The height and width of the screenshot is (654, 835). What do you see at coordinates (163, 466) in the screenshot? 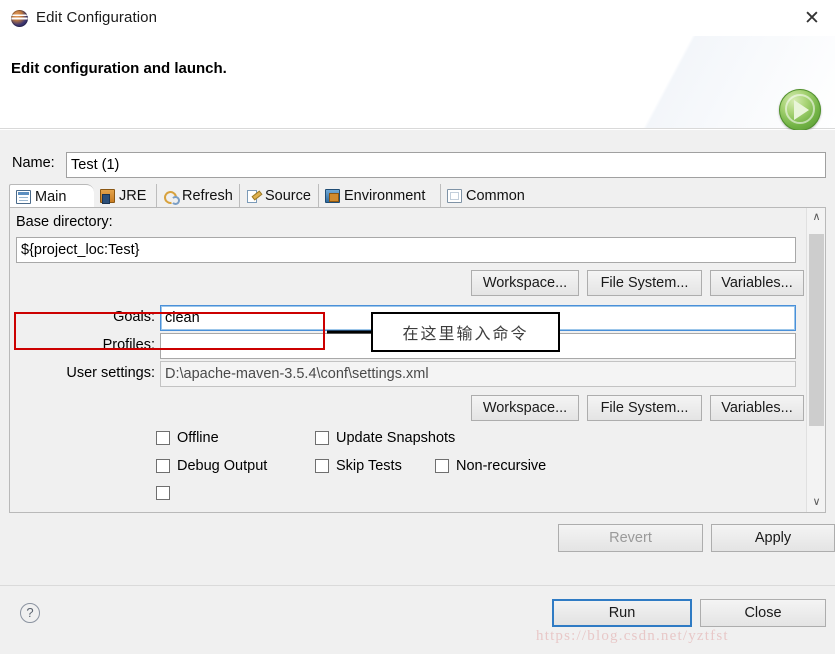
I see `checkbox-debug-output-box` at bounding box center [163, 466].